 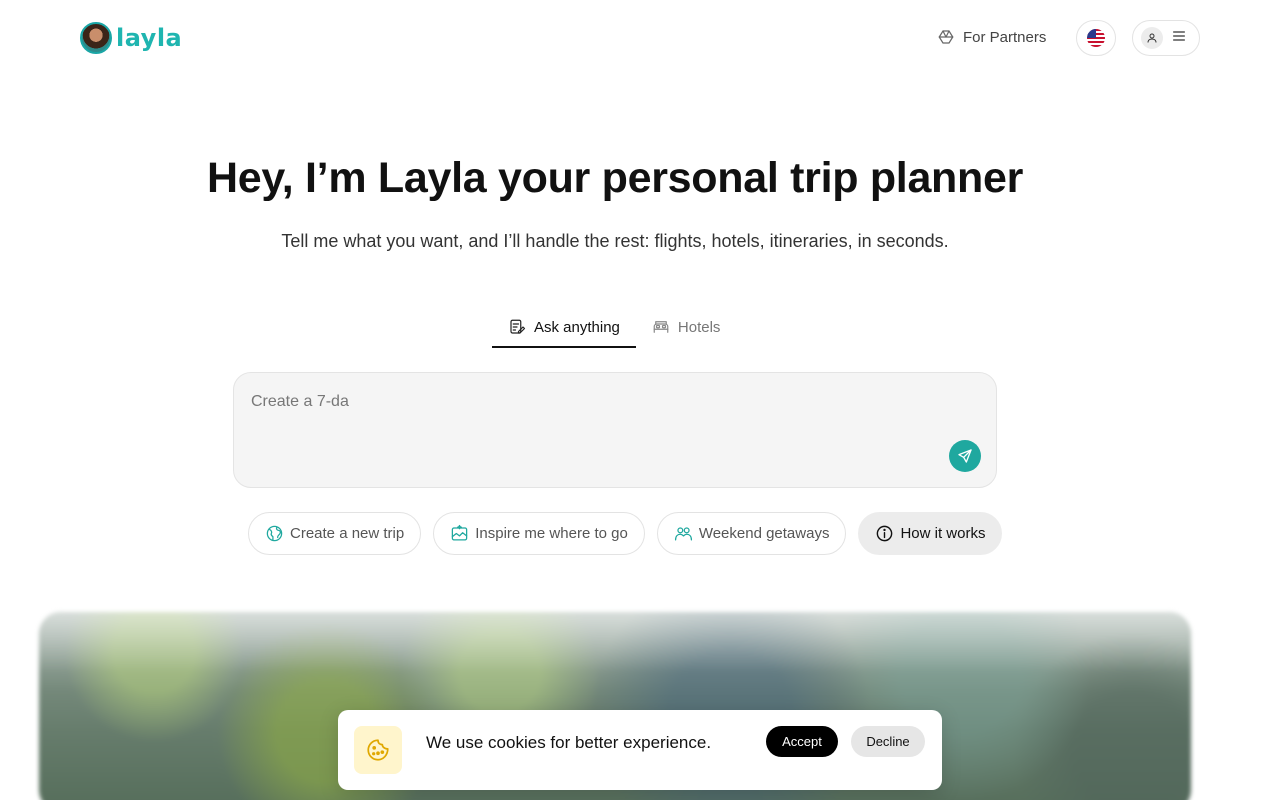 I want to click on tab-ask-anything: Ask anything, so click(x=564, y=328).